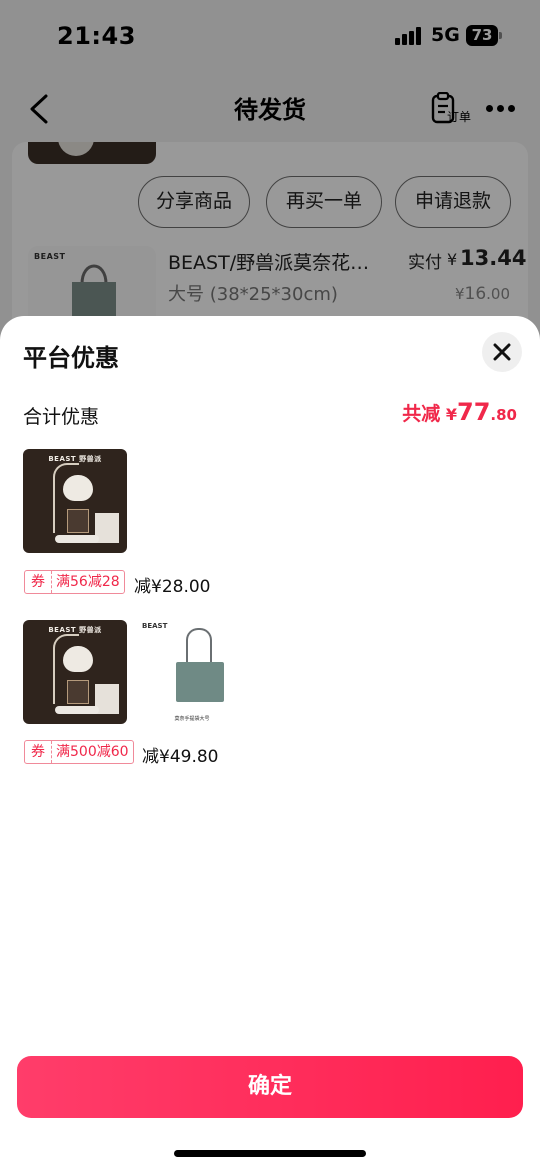  What do you see at coordinates (92, 752) in the screenshot?
I see `coupon-rule: 满500减60` at bounding box center [92, 752].